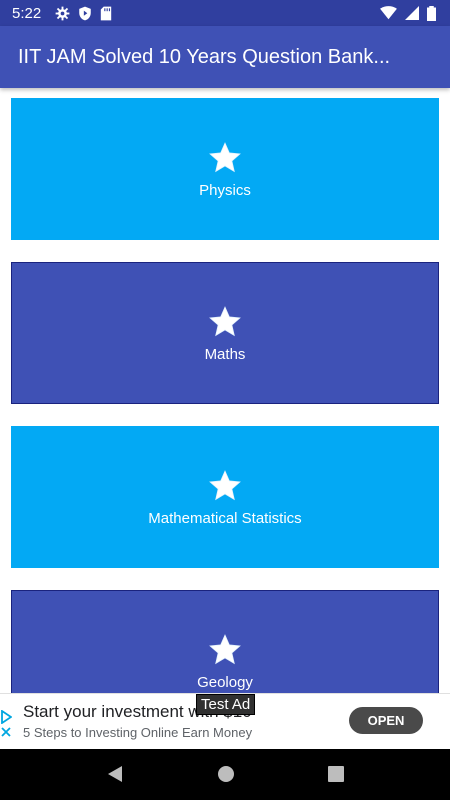 The image size is (450, 800). I want to click on settings-icon, so click(62, 13).